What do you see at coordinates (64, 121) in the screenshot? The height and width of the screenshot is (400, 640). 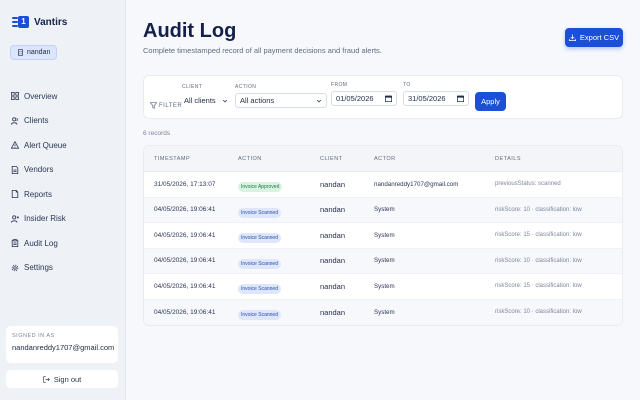 I see `sidebar-item-clients: Clients` at bounding box center [64, 121].